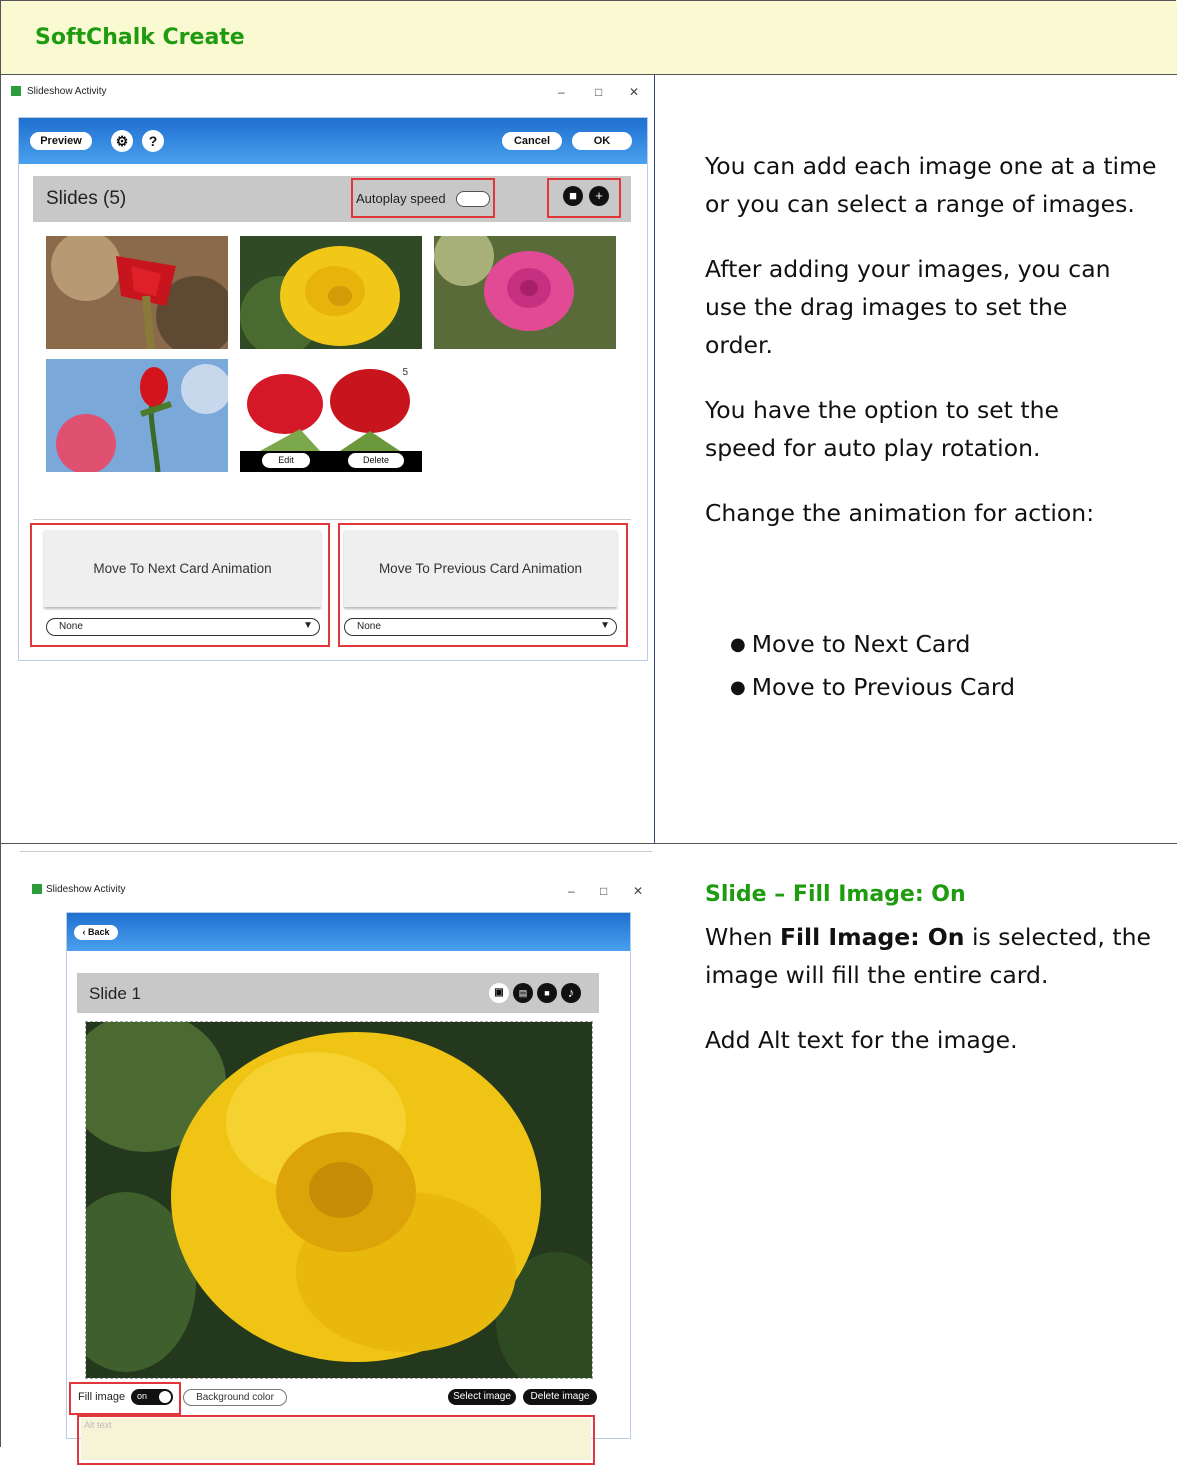 This screenshot has height=1465, width=1177. I want to click on edit-slide-button: Edit, so click(286, 460).